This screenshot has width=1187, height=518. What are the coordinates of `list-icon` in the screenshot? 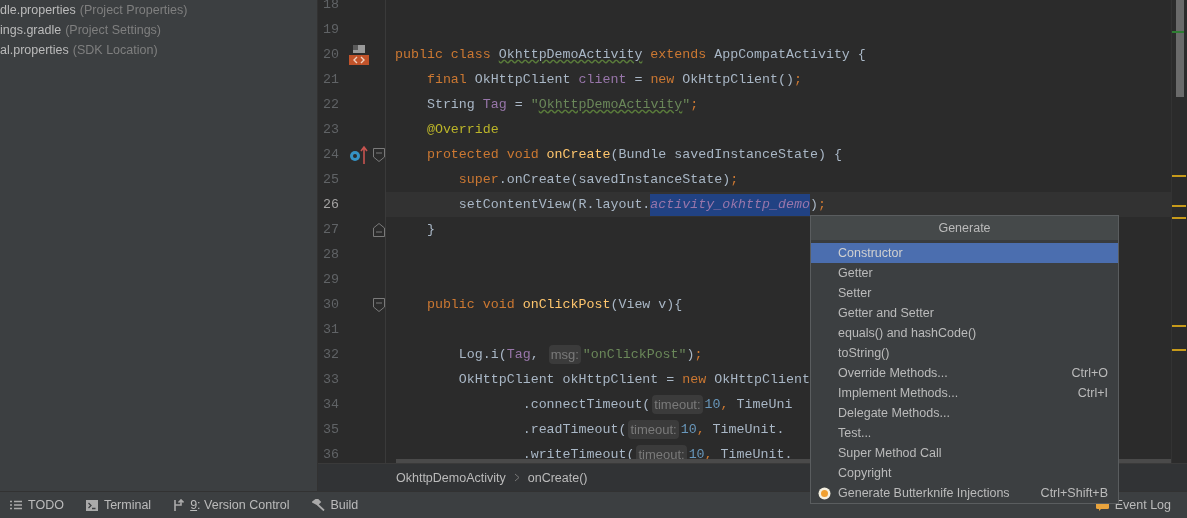 It's located at (16, 505).